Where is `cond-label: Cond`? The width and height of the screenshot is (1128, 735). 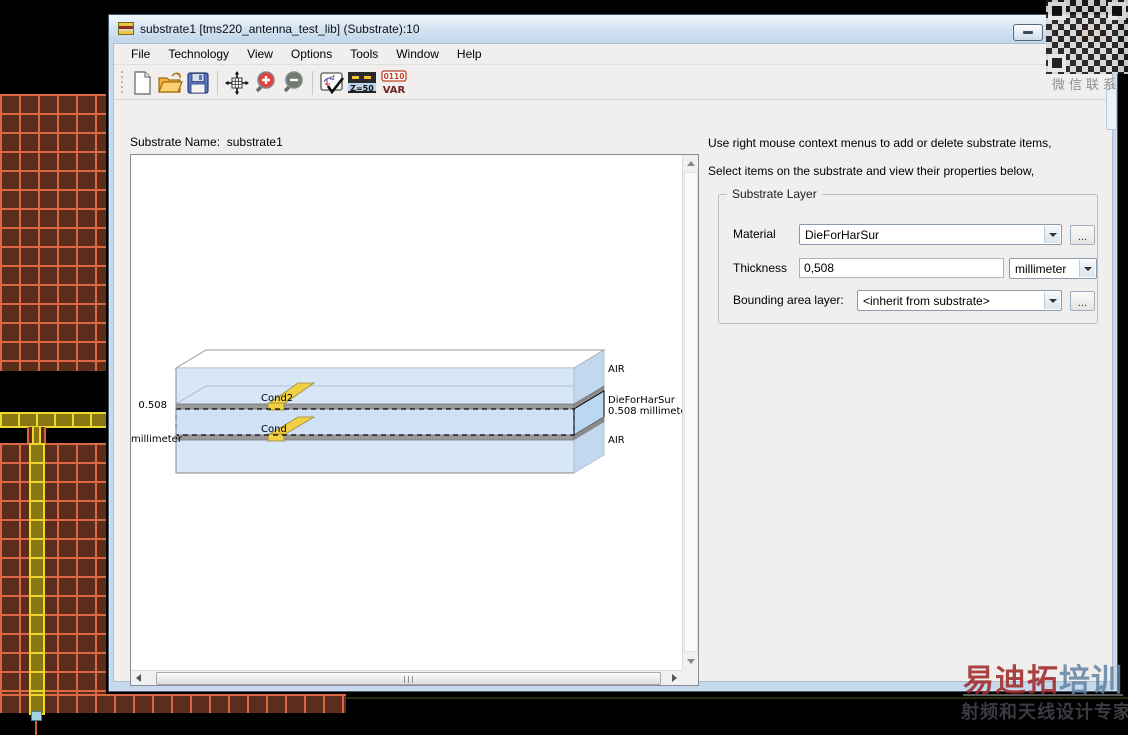
cond-label: Cond is located at coordinates (274, 429).